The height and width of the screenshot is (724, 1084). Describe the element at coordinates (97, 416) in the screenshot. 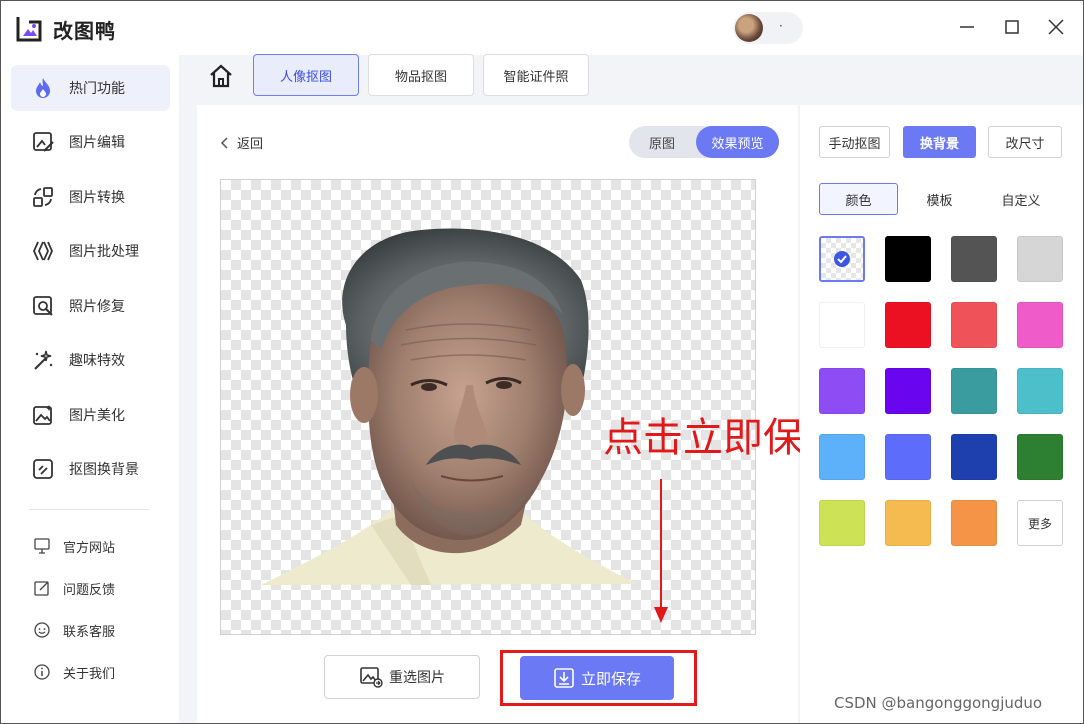

I see `sidebar-item-label: 图片美化` at that location.